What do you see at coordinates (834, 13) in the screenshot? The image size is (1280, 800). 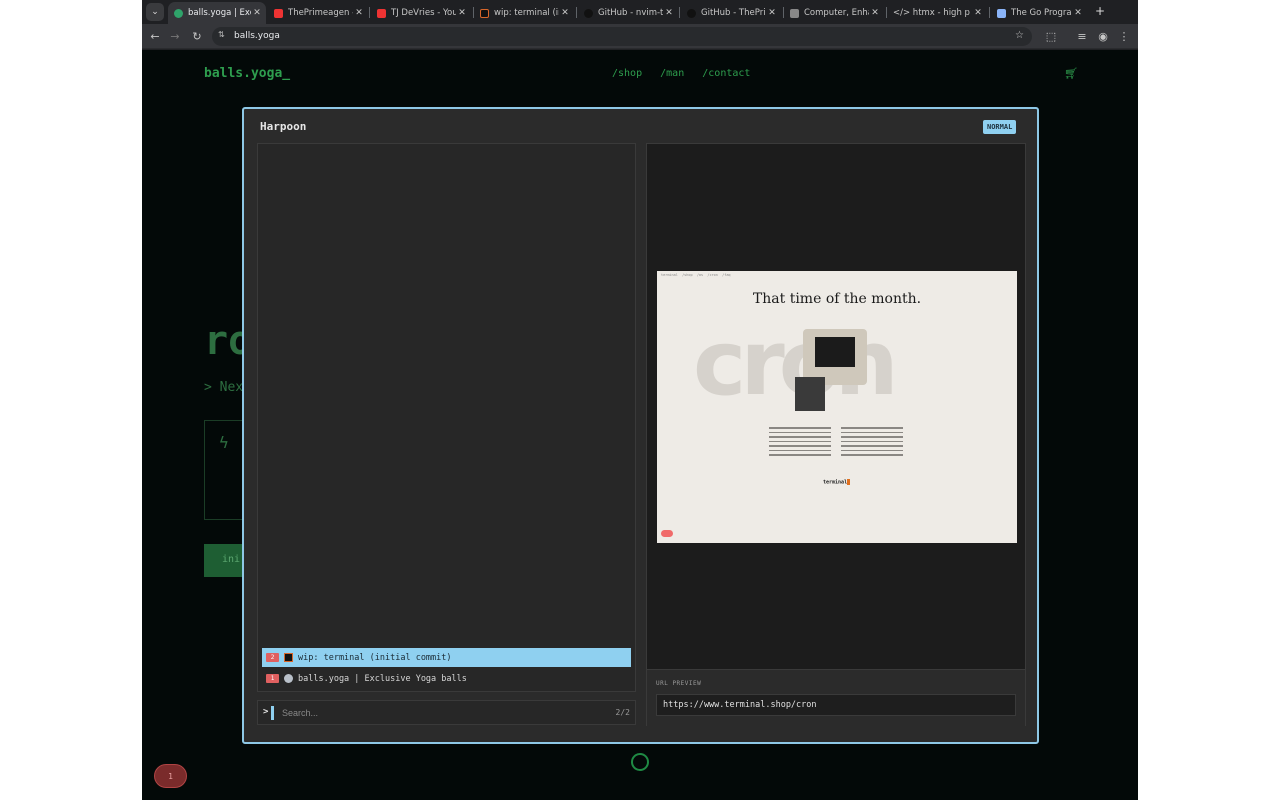 I see `tab-computer-enhance: Computer, Enhan ✕` at bounding box center [834, 13].